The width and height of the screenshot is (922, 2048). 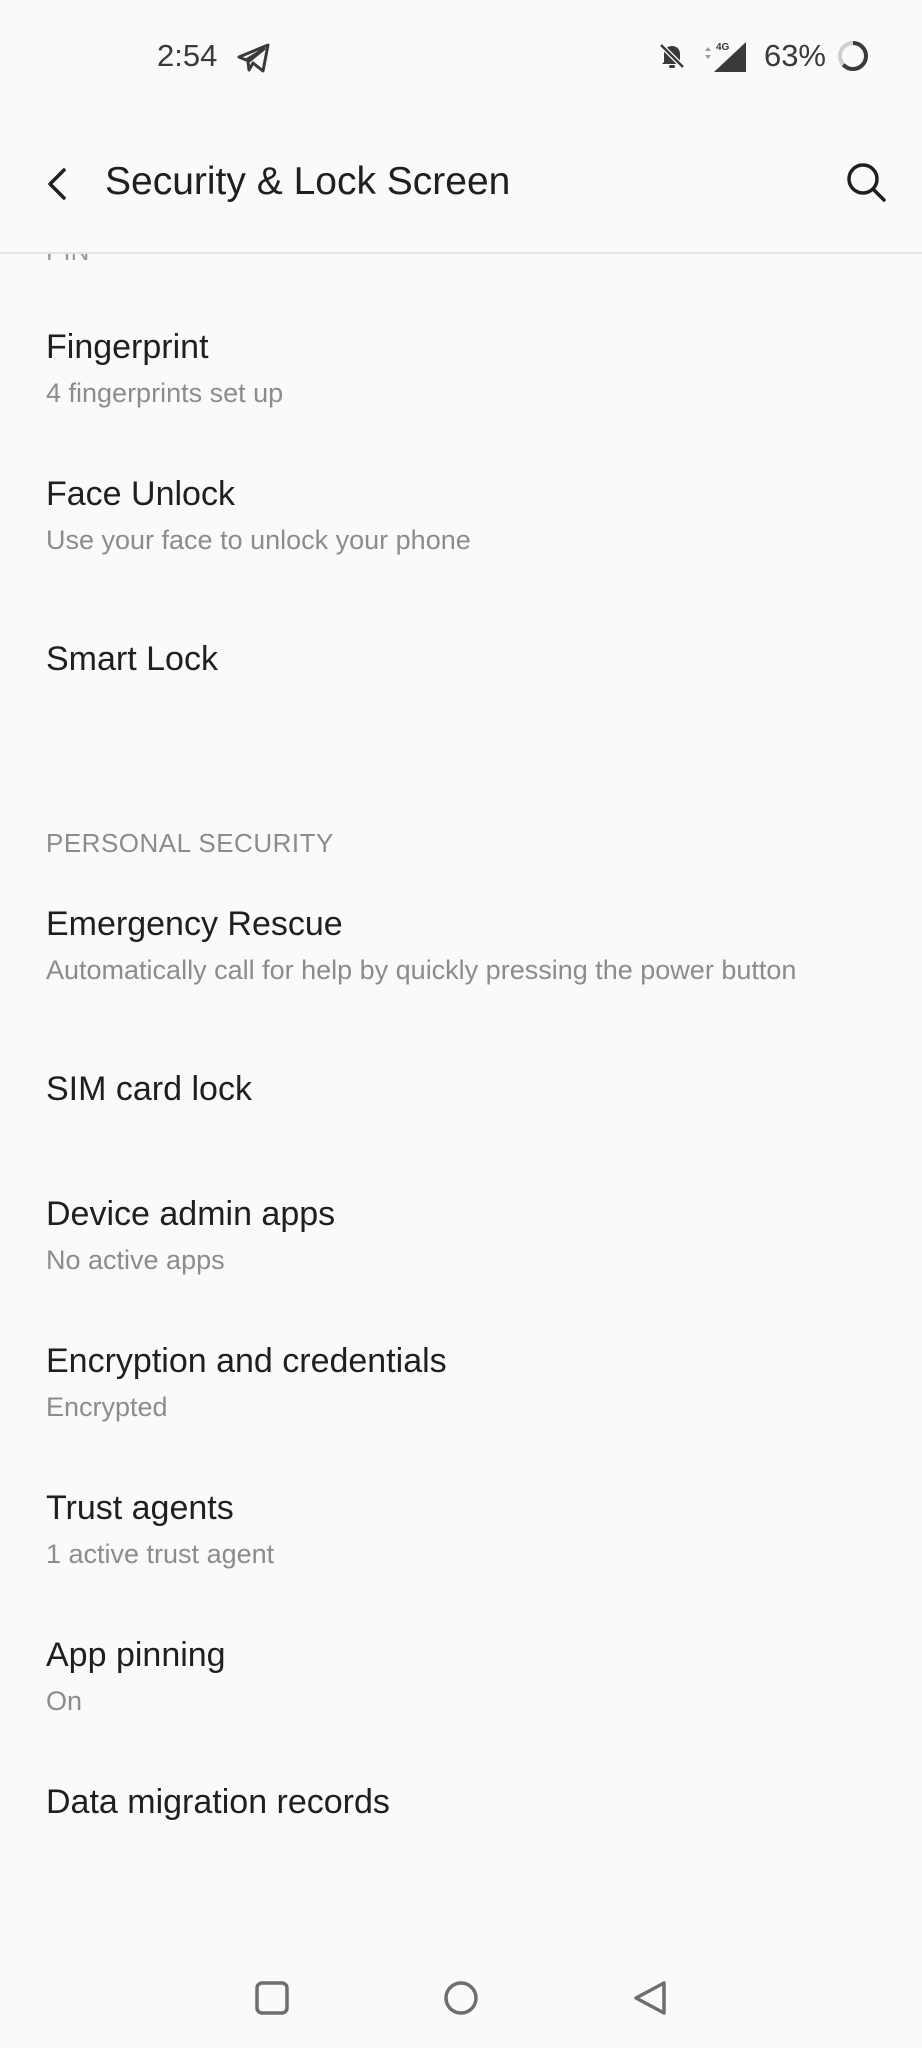 I want to click on item-title: Device admin apps, so click(x=191, y=1214).